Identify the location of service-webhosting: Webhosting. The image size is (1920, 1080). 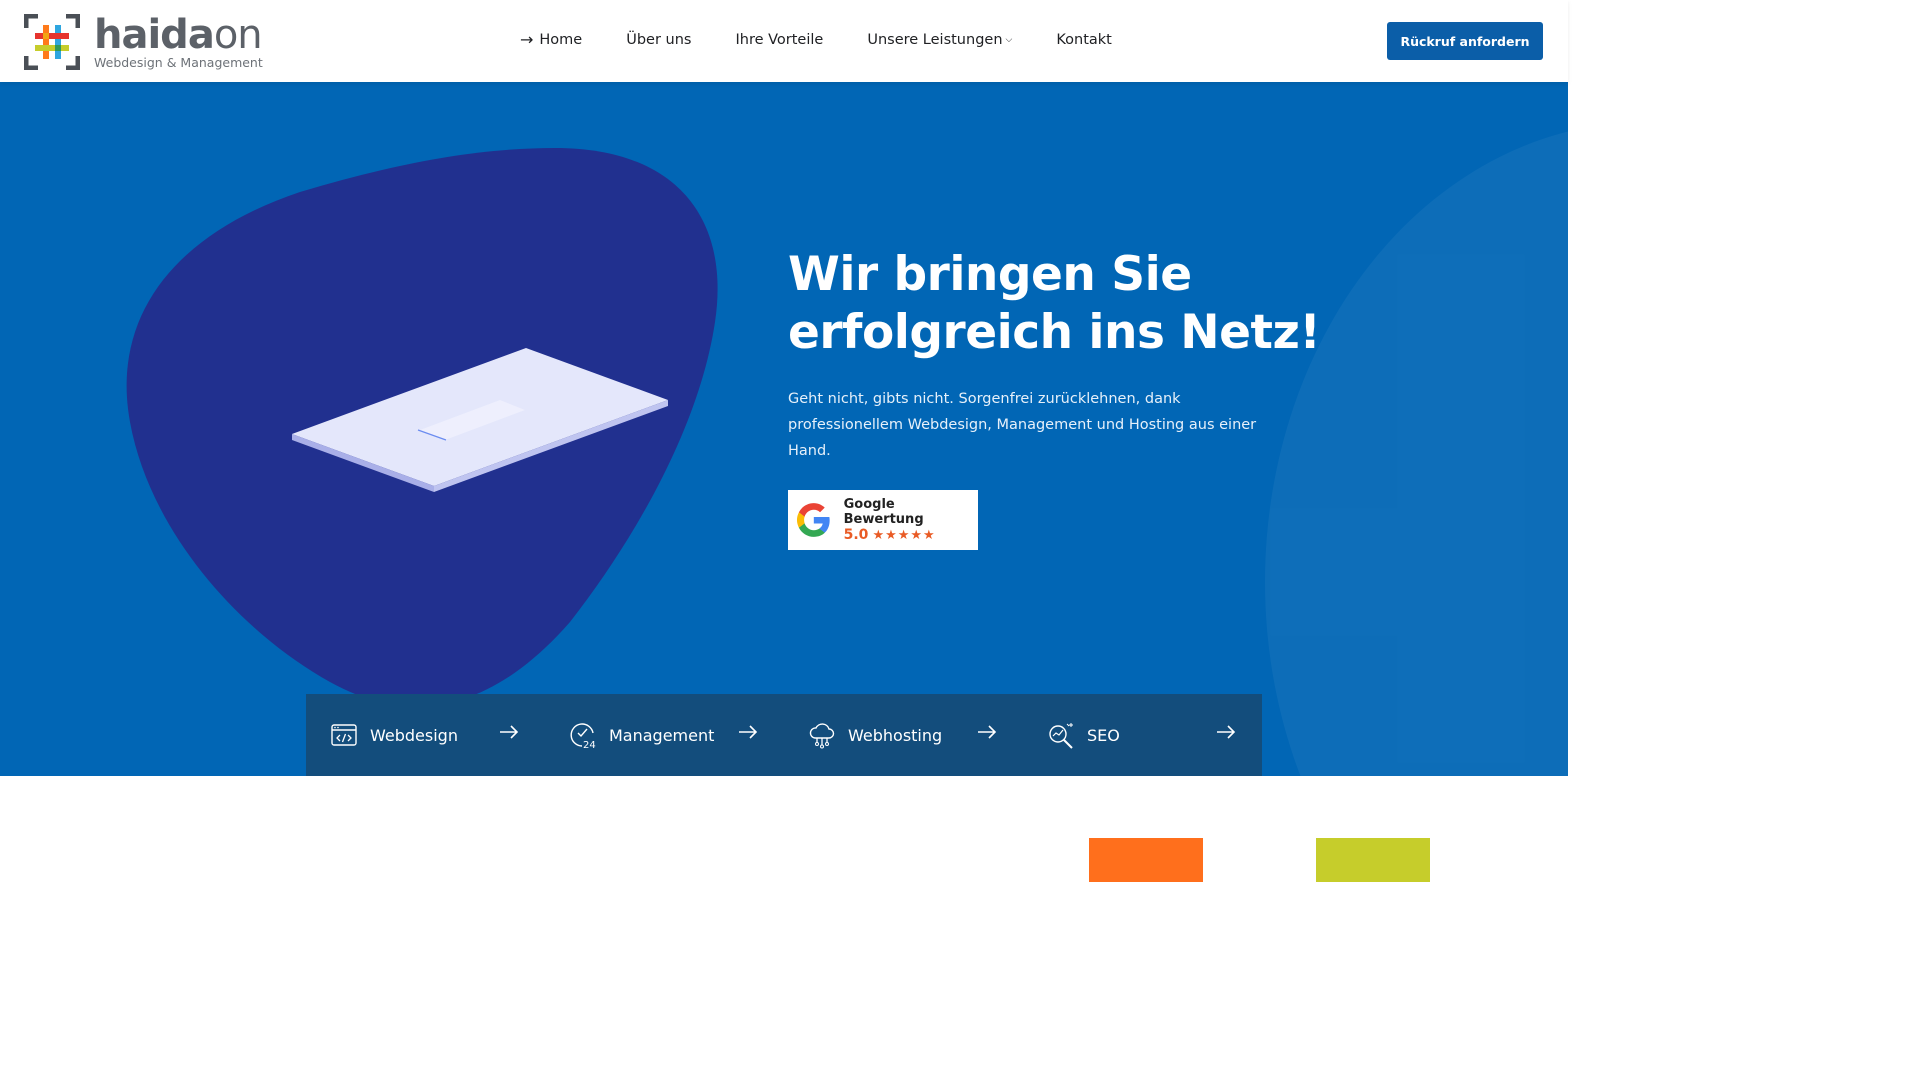
(903, 735).